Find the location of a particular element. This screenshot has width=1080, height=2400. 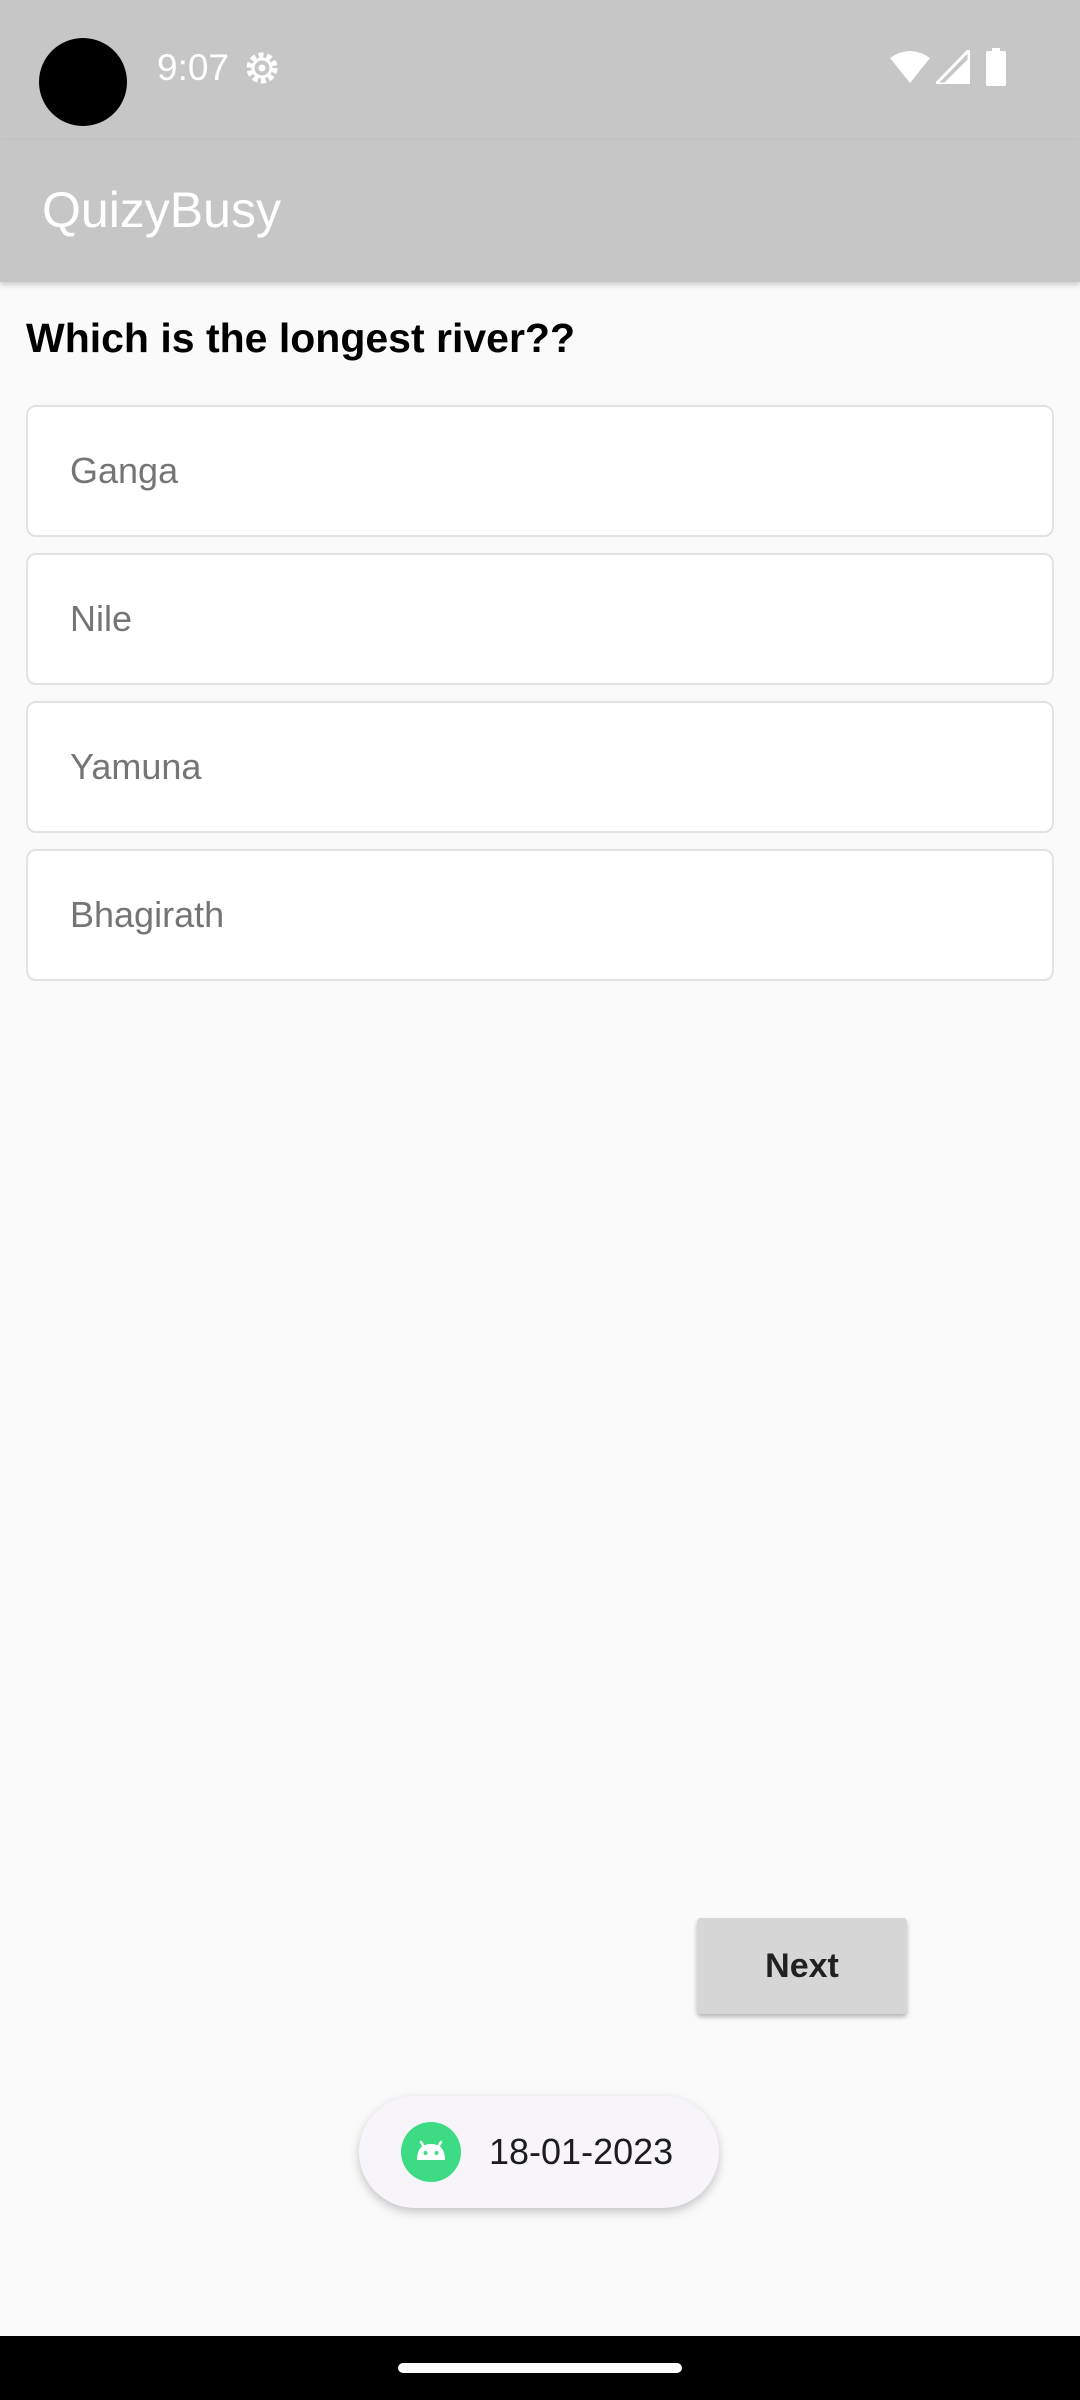

navigation-bar is located at coordinates (540, 2368).